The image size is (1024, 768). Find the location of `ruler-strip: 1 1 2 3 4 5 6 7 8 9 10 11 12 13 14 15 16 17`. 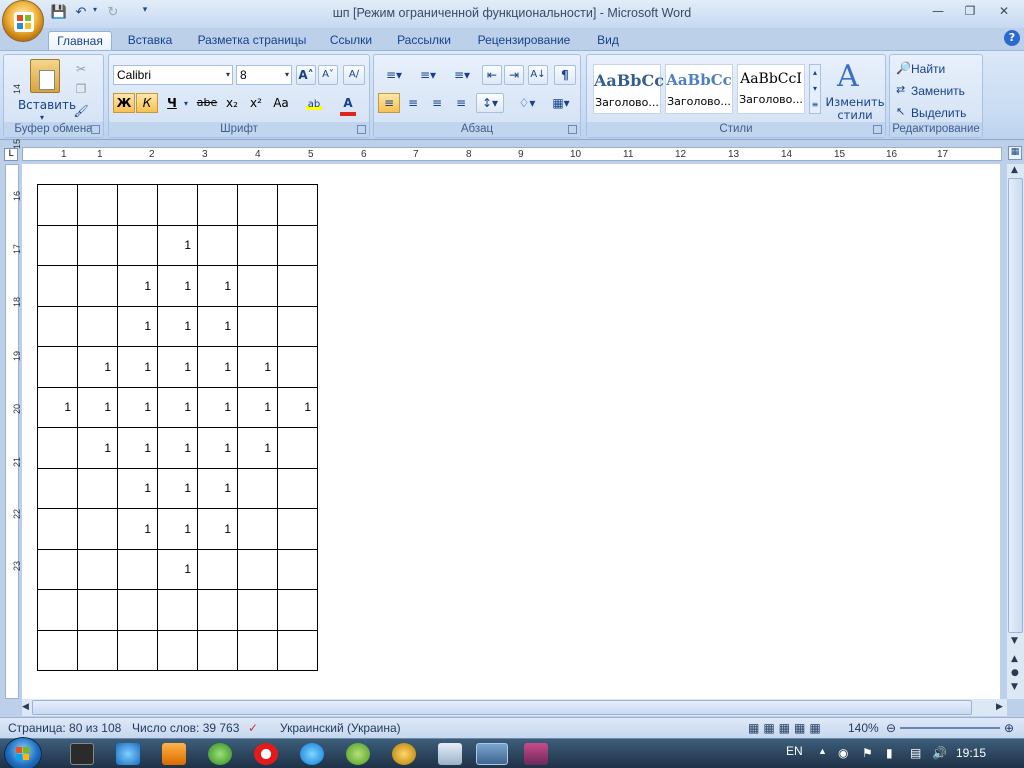

ruler-strip: 1 1 2 3 4 5 6 7 8 9 10 11 12 13 14 15 16 17 is located at coordinates (512, 154).